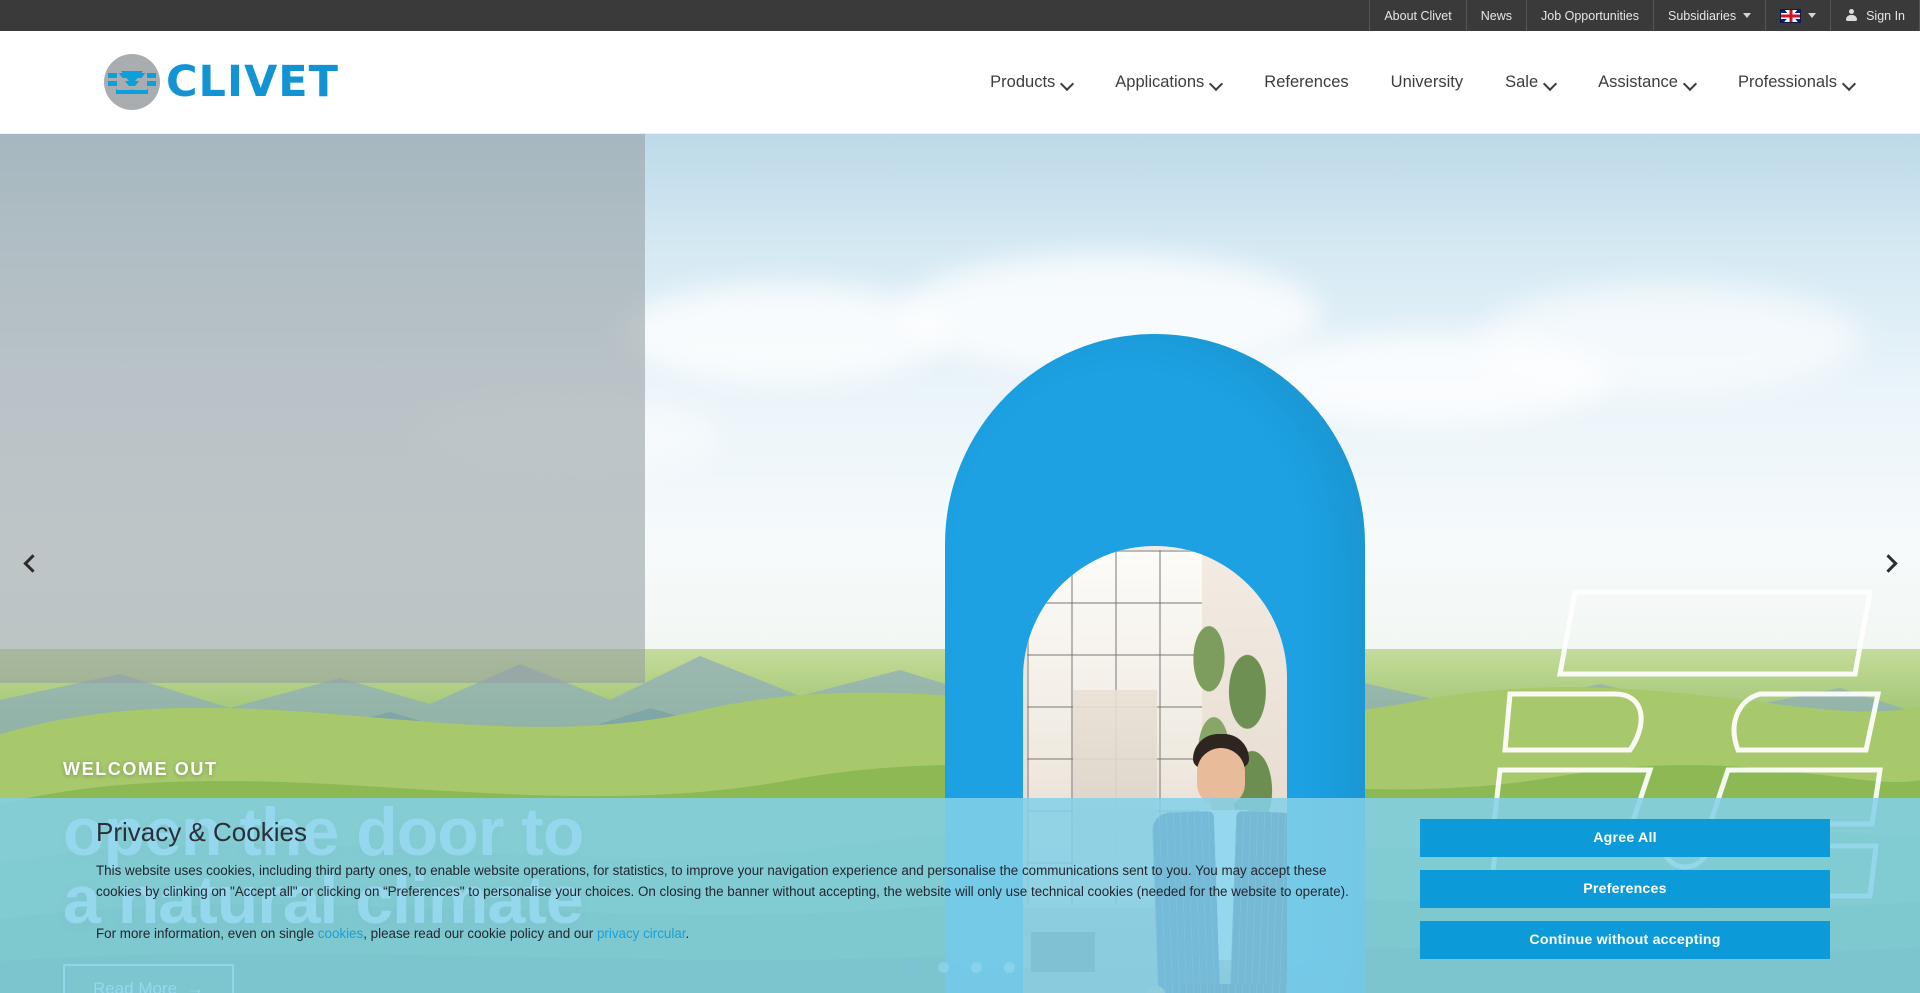  I want to click on nav-item-products: Products, so click(1031, 82).